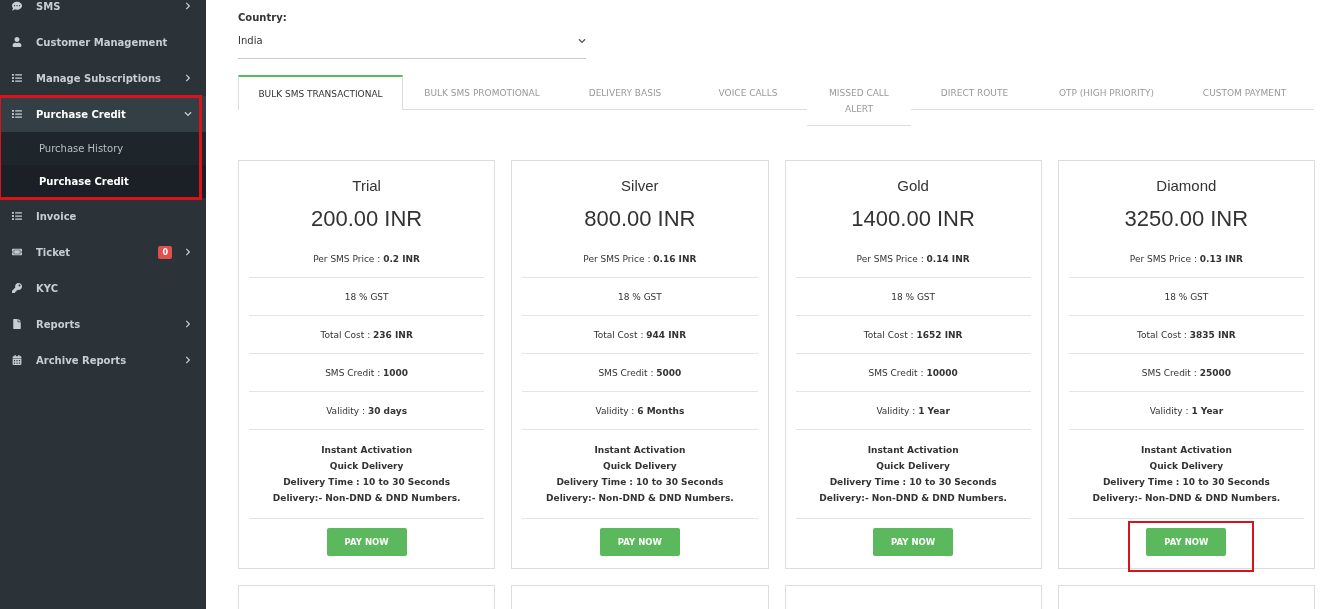 Image resolution: width=1331 pixels, height=609 pixels. I want to click on plan-name: Gold, so click(913, 185).